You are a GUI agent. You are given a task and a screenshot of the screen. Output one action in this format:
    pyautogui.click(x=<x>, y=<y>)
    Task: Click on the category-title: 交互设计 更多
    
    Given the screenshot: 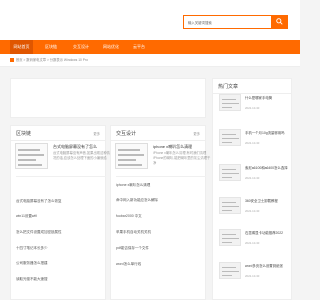 What is the action you would take?
    pyautogui.click(x=158, y=133)
    